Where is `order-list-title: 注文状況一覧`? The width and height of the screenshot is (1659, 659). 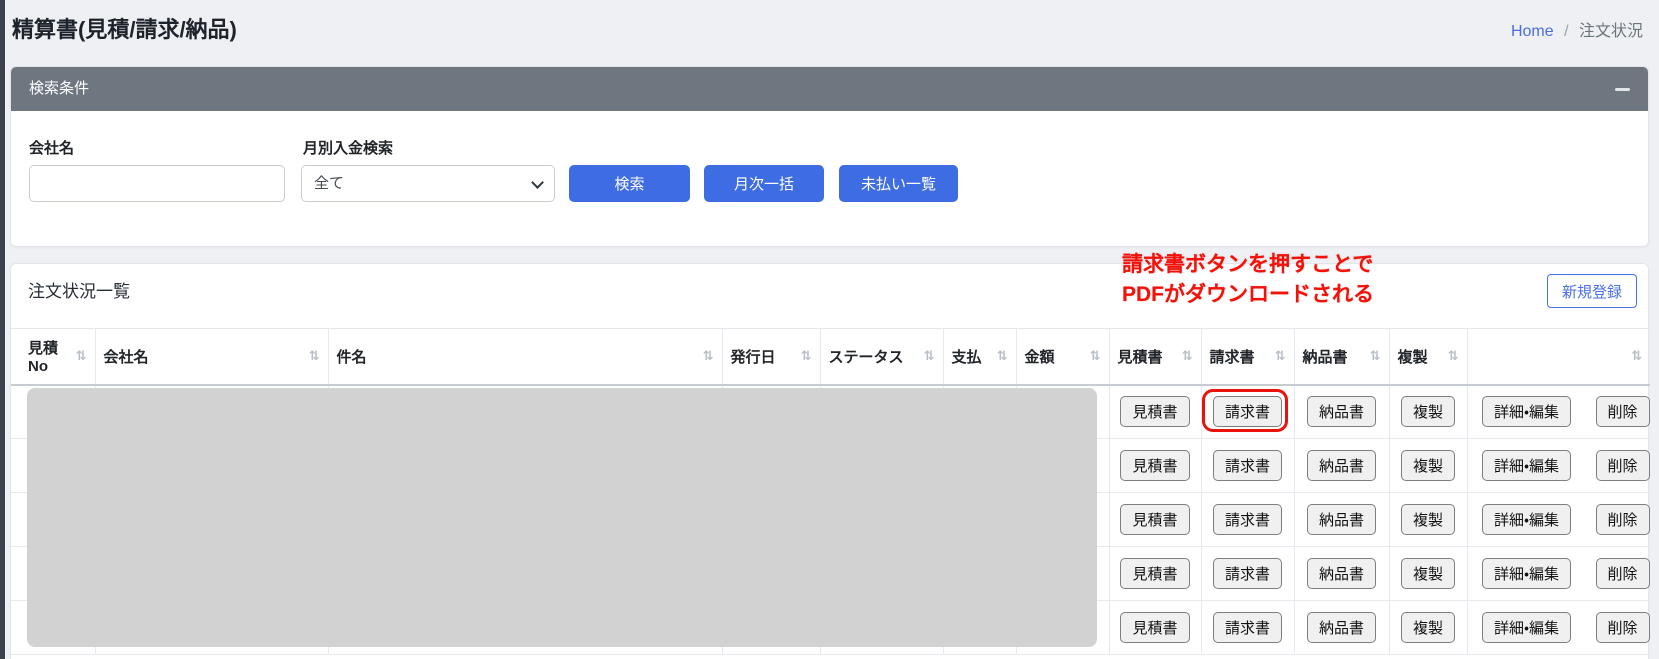
order-list-title: 注文状況一覧 is located at coordinates (79, 291).